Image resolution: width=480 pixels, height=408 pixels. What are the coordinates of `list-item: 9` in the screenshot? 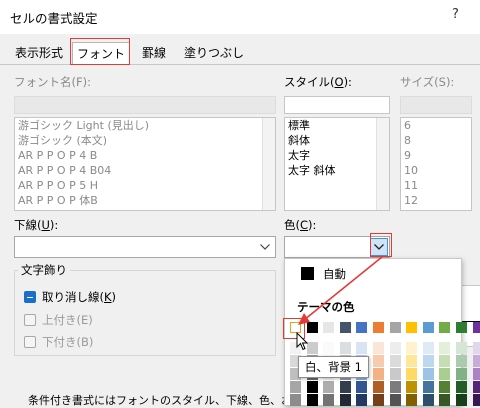 It's located at (436, 155).